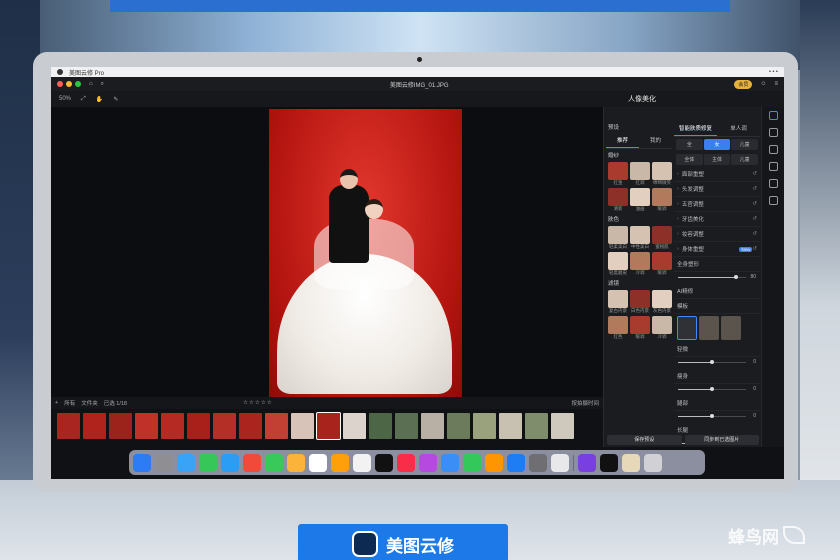 This screenshot has width=840, height=560. I want to click on apple-icon, so click(60, 72).